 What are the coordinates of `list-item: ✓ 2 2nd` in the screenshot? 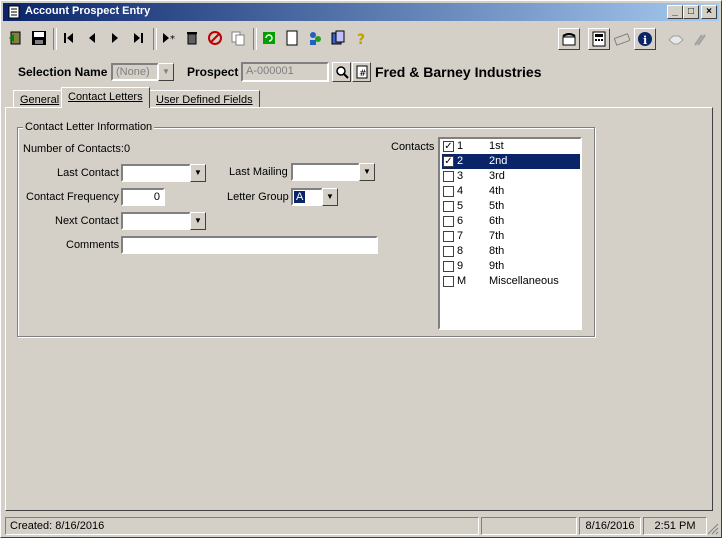 It's located at (511, 161).